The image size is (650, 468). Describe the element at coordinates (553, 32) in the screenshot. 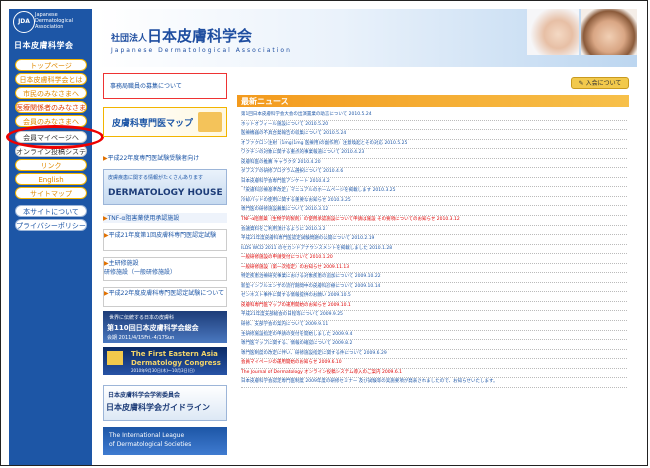

I see `header-photo-skin` at that location.